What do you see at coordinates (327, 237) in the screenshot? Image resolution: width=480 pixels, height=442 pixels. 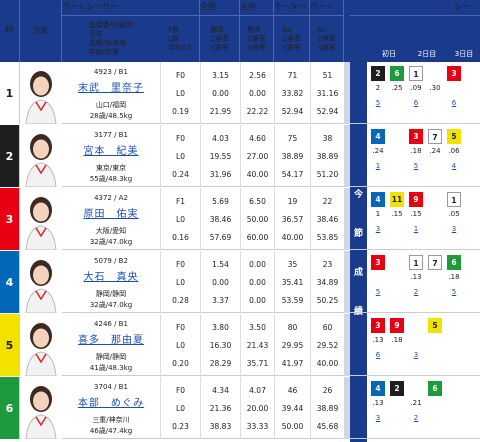 I see `boat-stats-value: 53.85` at bounding box center [327, 237].